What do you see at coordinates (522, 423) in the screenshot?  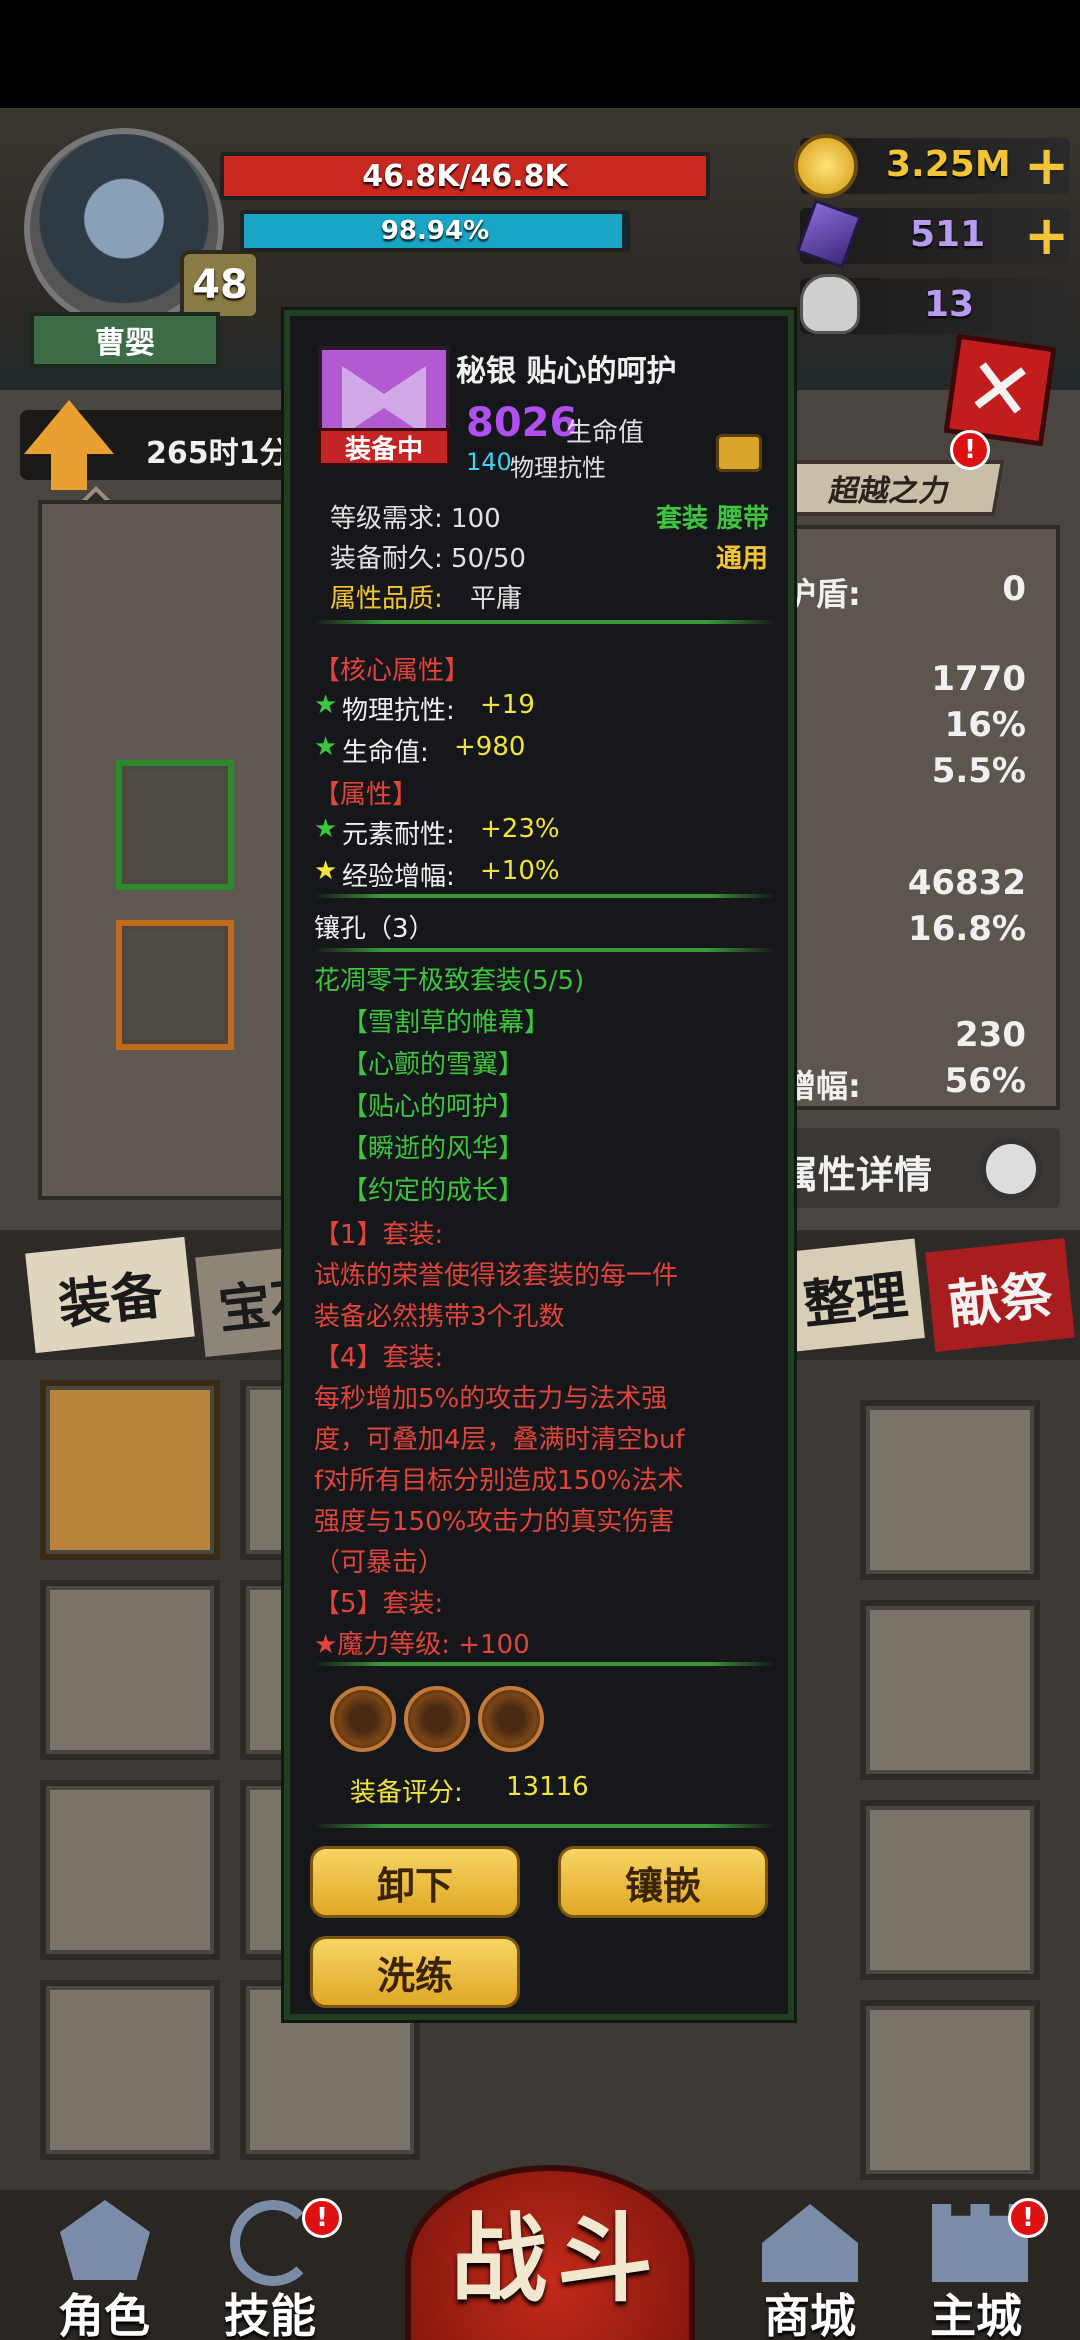 I see `main-value: 8026` at bounding box center [522, 423].